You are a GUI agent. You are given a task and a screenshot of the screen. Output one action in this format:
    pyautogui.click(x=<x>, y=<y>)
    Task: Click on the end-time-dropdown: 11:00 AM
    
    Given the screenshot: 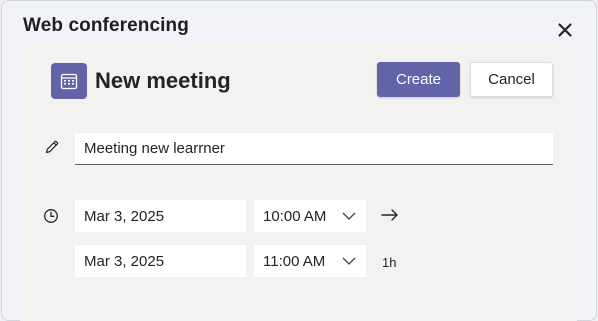 What is the action you would take?
    pyautogui.click(x=310, y=261)
    